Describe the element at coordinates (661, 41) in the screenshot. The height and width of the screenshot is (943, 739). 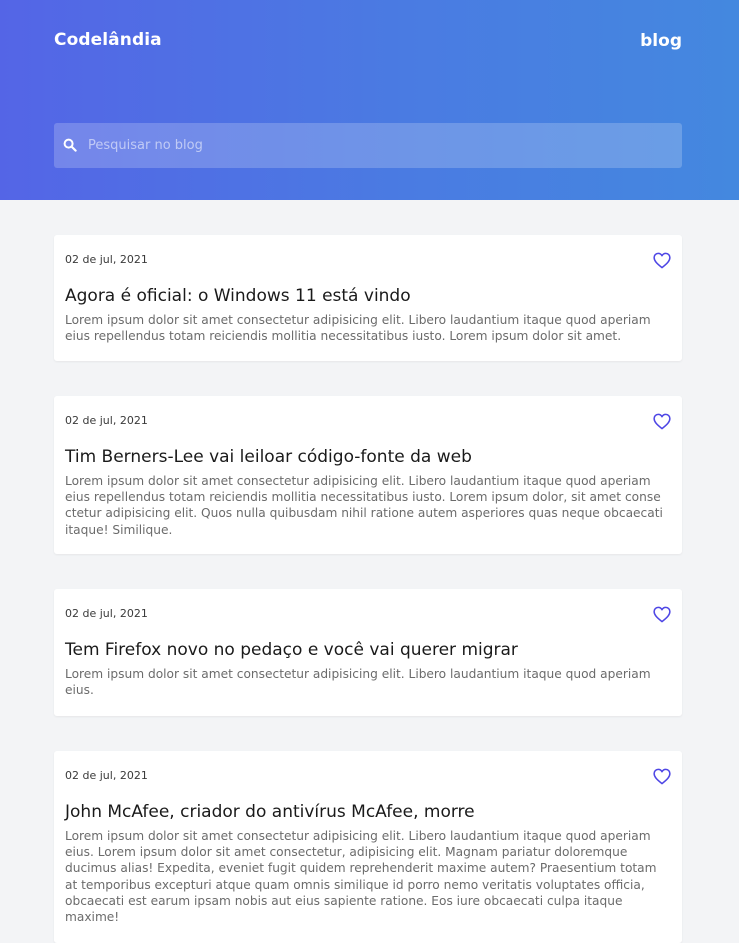
I see `nav-blog-link: blog` at that location.